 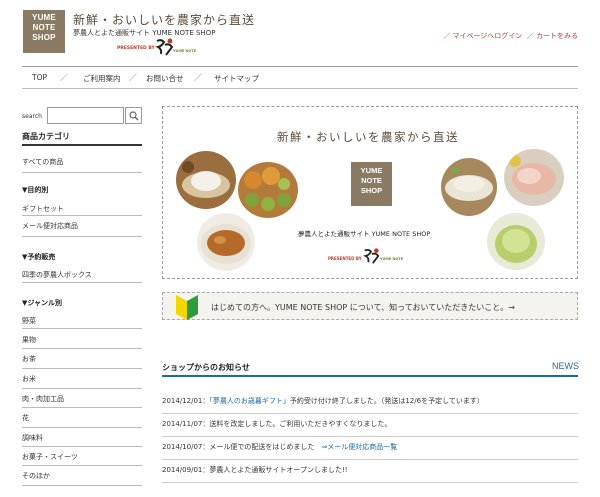 What do you see at coordinates (187, 307) in the screenshot?
I see `beginner-mark-icon` at bounding box center [187, 307].